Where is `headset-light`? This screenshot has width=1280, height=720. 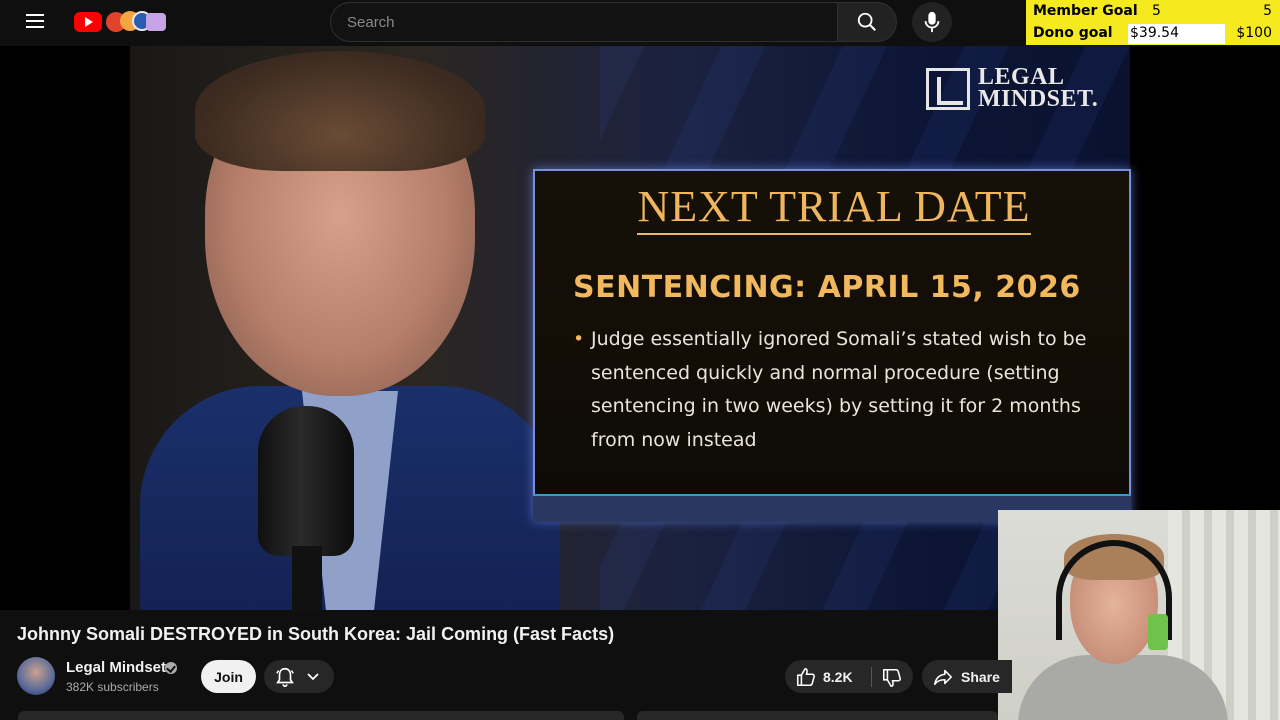
headset-light is located at coordinates (1158, 632).